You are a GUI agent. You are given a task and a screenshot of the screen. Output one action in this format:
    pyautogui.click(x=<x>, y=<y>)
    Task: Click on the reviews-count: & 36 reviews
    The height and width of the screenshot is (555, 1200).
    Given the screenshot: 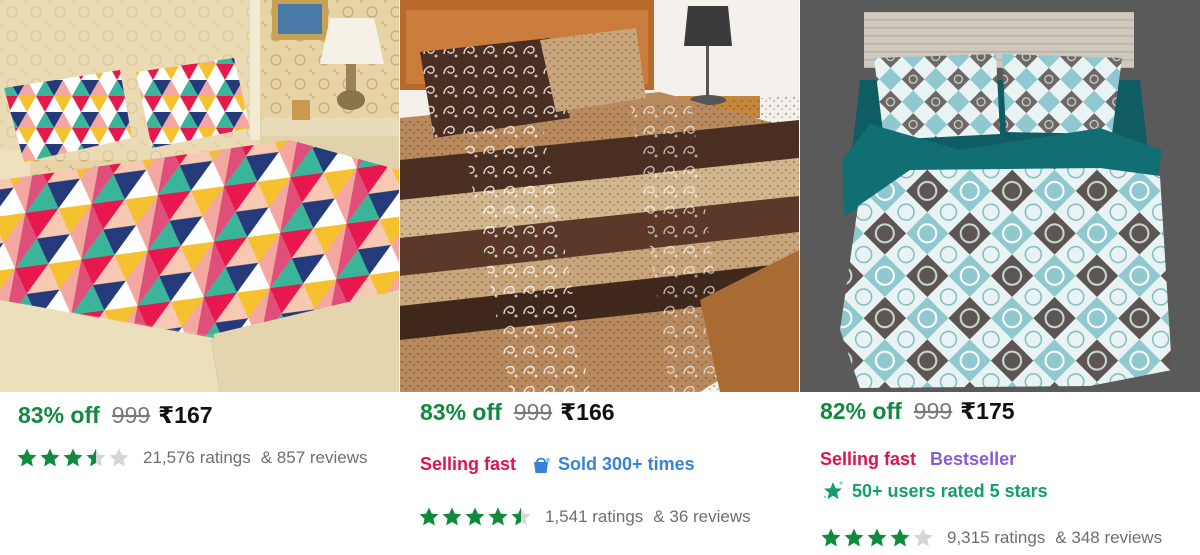 What is the action you would take?
    pyautogui.click(x=702, y=516)
    